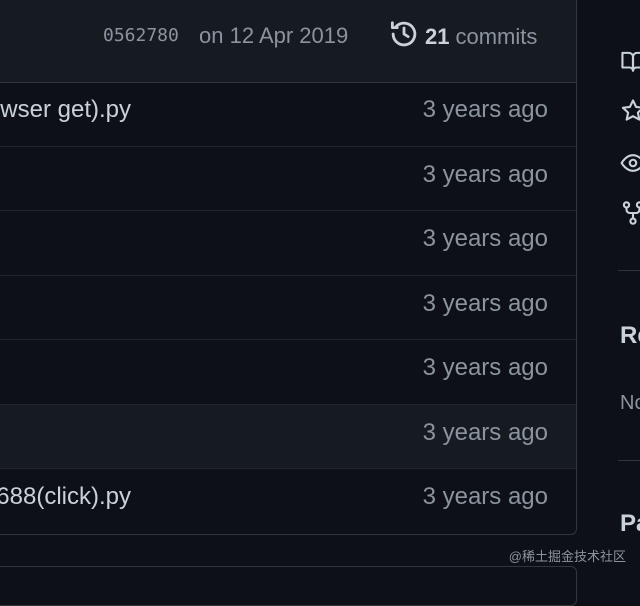 The height and width of the screenshot is (606, 640). Describe the element at coordinates (630, 213) in the screenshot. I see `fork-icon` at that location.